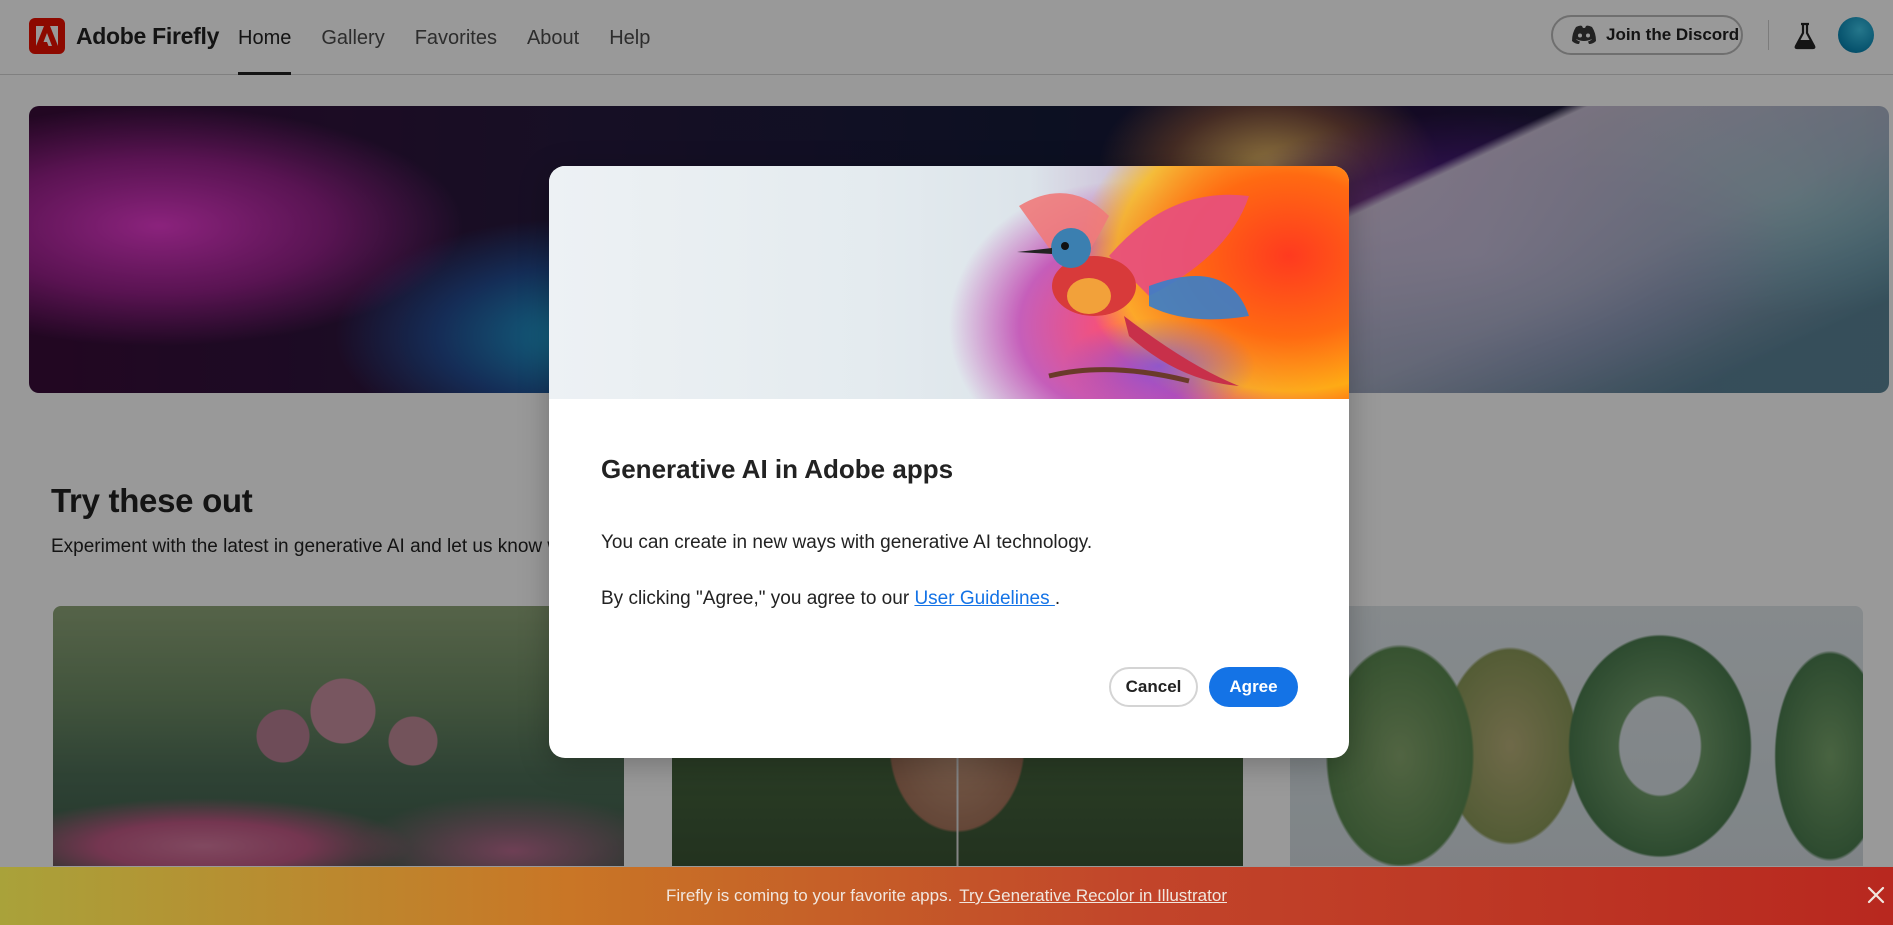 The height and width of the screenshot is (925, 1893). Describe the element at coordinates (809, 895) in the screenshot. I see `banner-text: Firefly is coming to your favorite apps.` at that location.